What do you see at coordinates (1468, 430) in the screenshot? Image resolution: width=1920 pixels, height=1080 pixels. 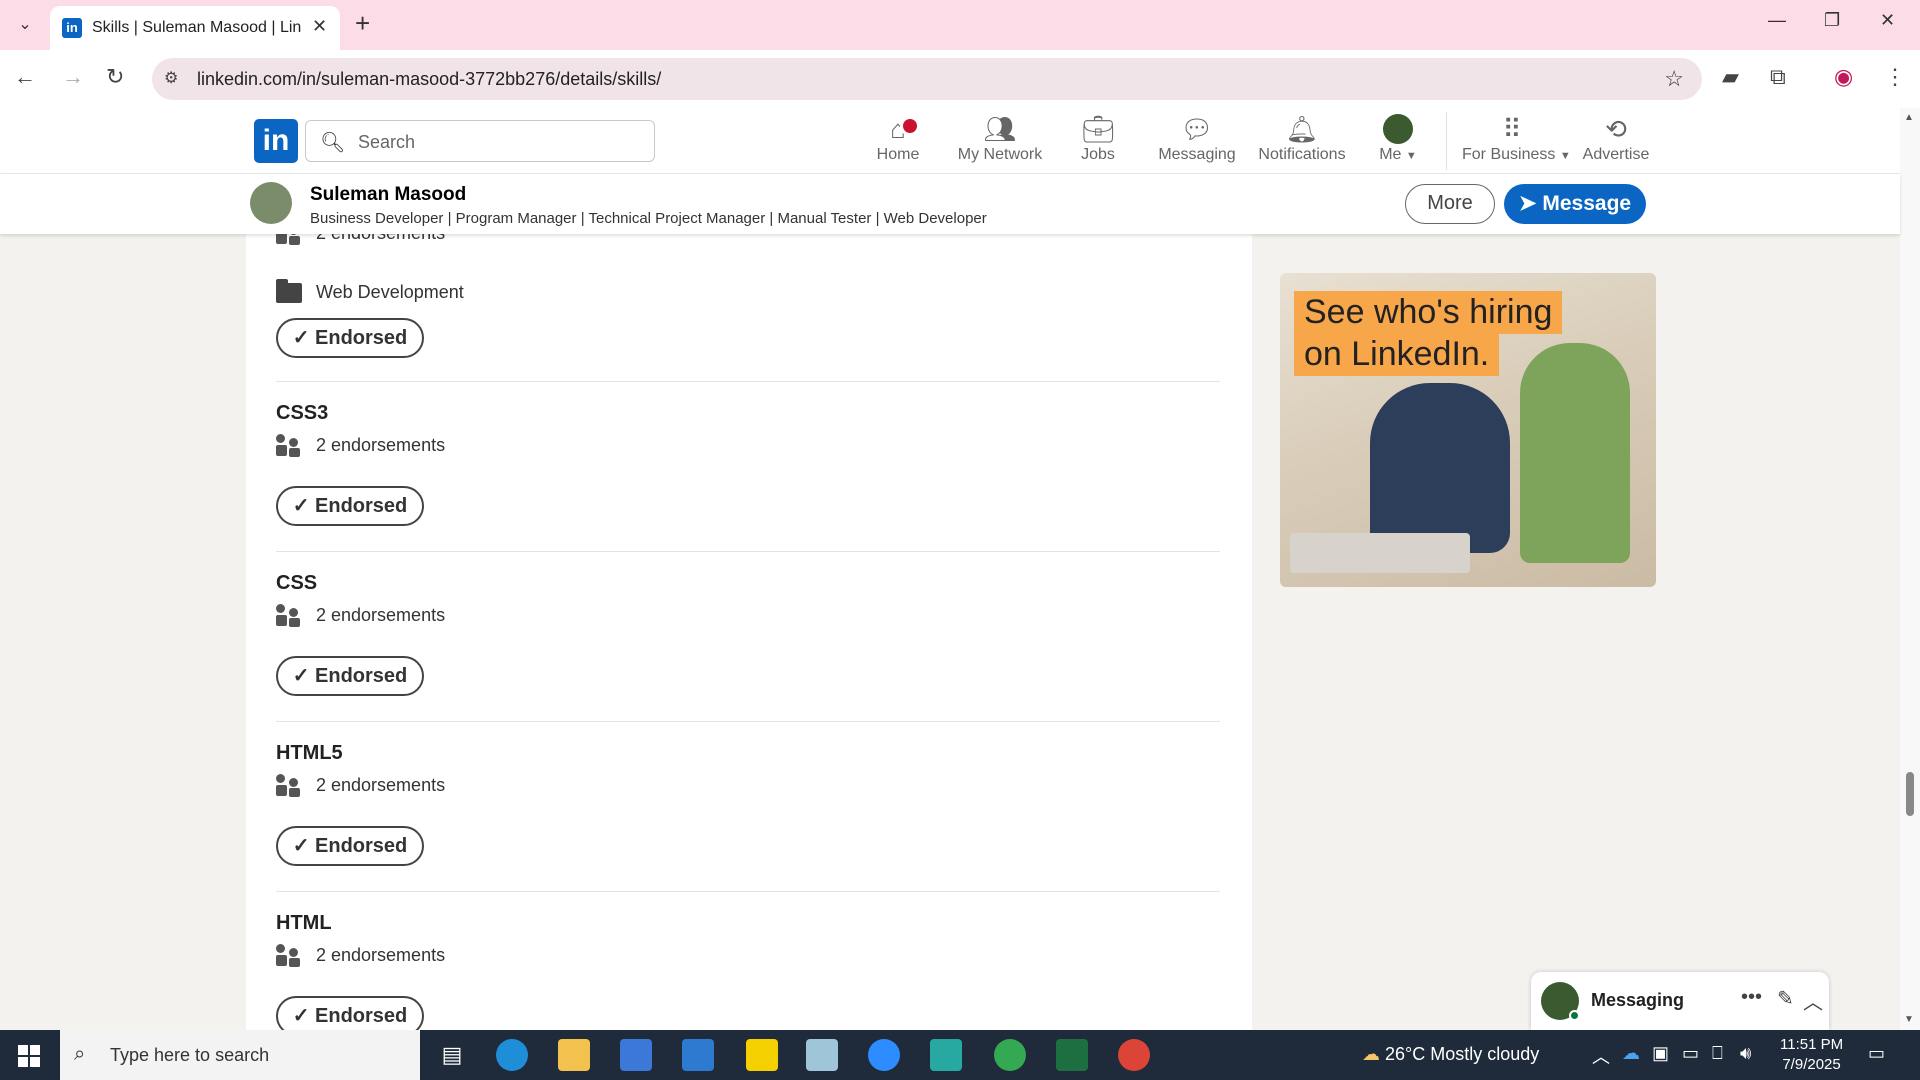 I see `hiring-ad: See who's hiring on LinkedIn.` at bounding box center [1468, 430].